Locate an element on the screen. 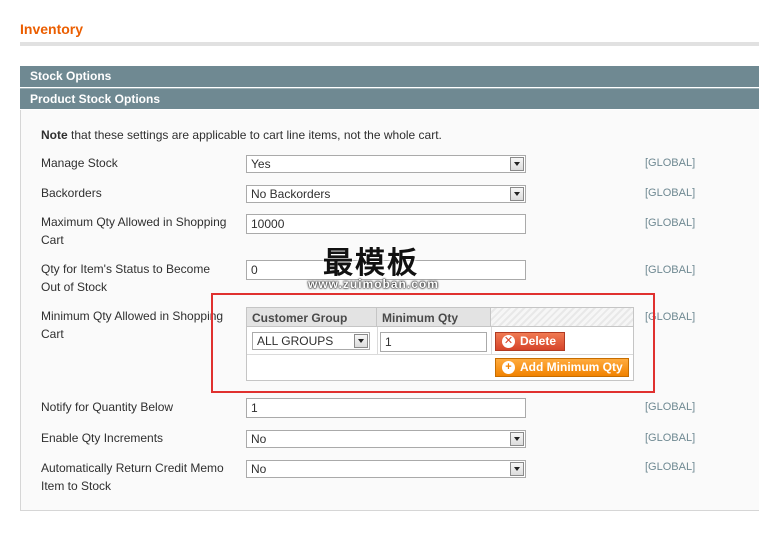  manage-stock-scope: [GLOBAL] is located at coordinates (670, 163).